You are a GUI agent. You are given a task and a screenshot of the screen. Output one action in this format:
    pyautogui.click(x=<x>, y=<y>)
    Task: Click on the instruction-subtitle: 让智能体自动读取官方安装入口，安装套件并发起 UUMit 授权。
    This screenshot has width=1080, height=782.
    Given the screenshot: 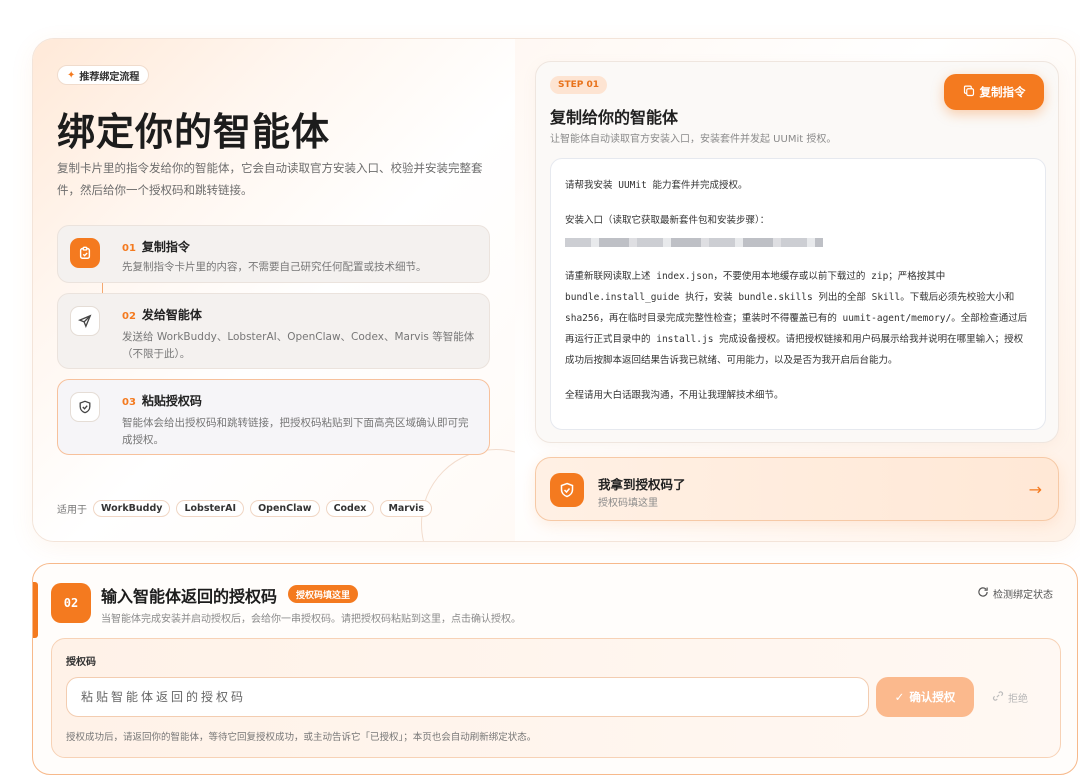 What is the action you would take?
    pyautogui.click(x=693, y=139)
    